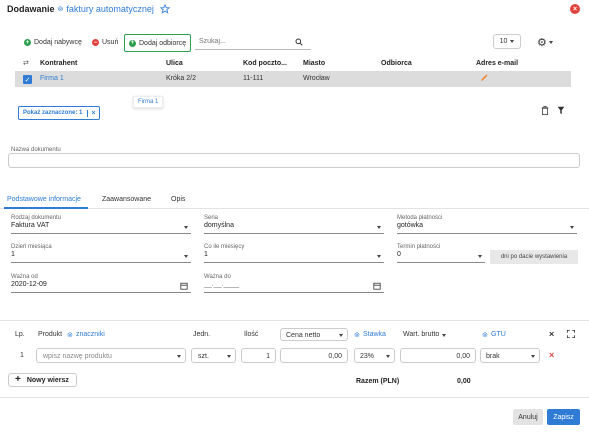 Image resolution: width=589 pixels, height=440 pixels. I want to click on close-chip-icon: ×, so click(91, 113).